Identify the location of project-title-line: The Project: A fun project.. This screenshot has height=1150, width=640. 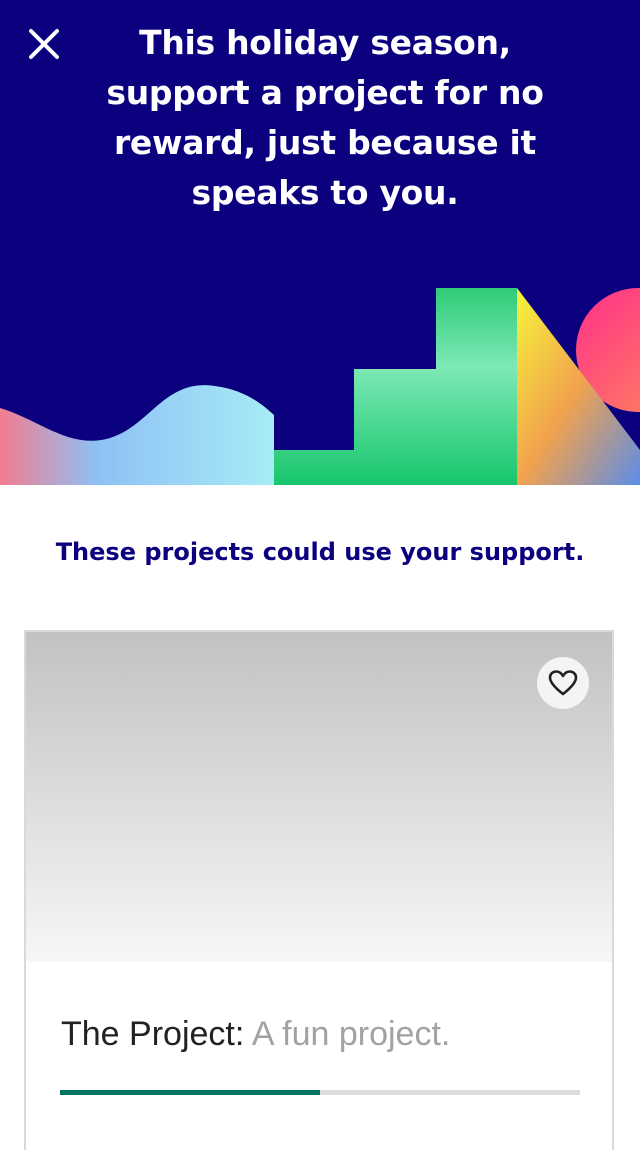
(255, 1034).